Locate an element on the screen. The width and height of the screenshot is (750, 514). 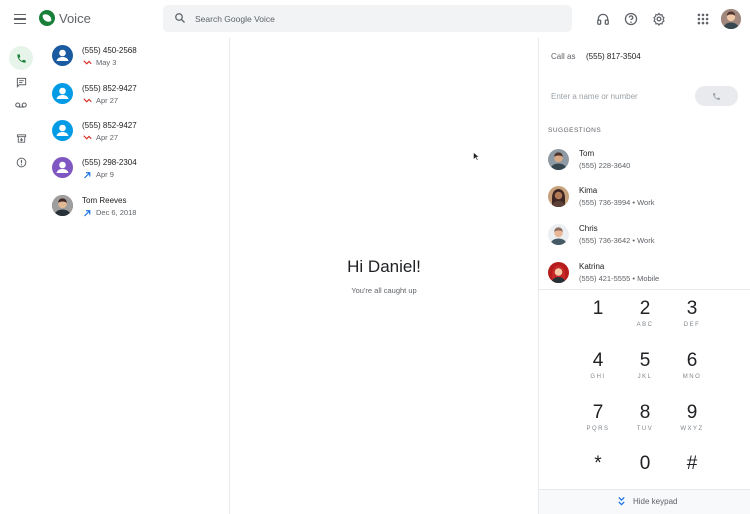
message-icon is located at coordinates (21, 82).